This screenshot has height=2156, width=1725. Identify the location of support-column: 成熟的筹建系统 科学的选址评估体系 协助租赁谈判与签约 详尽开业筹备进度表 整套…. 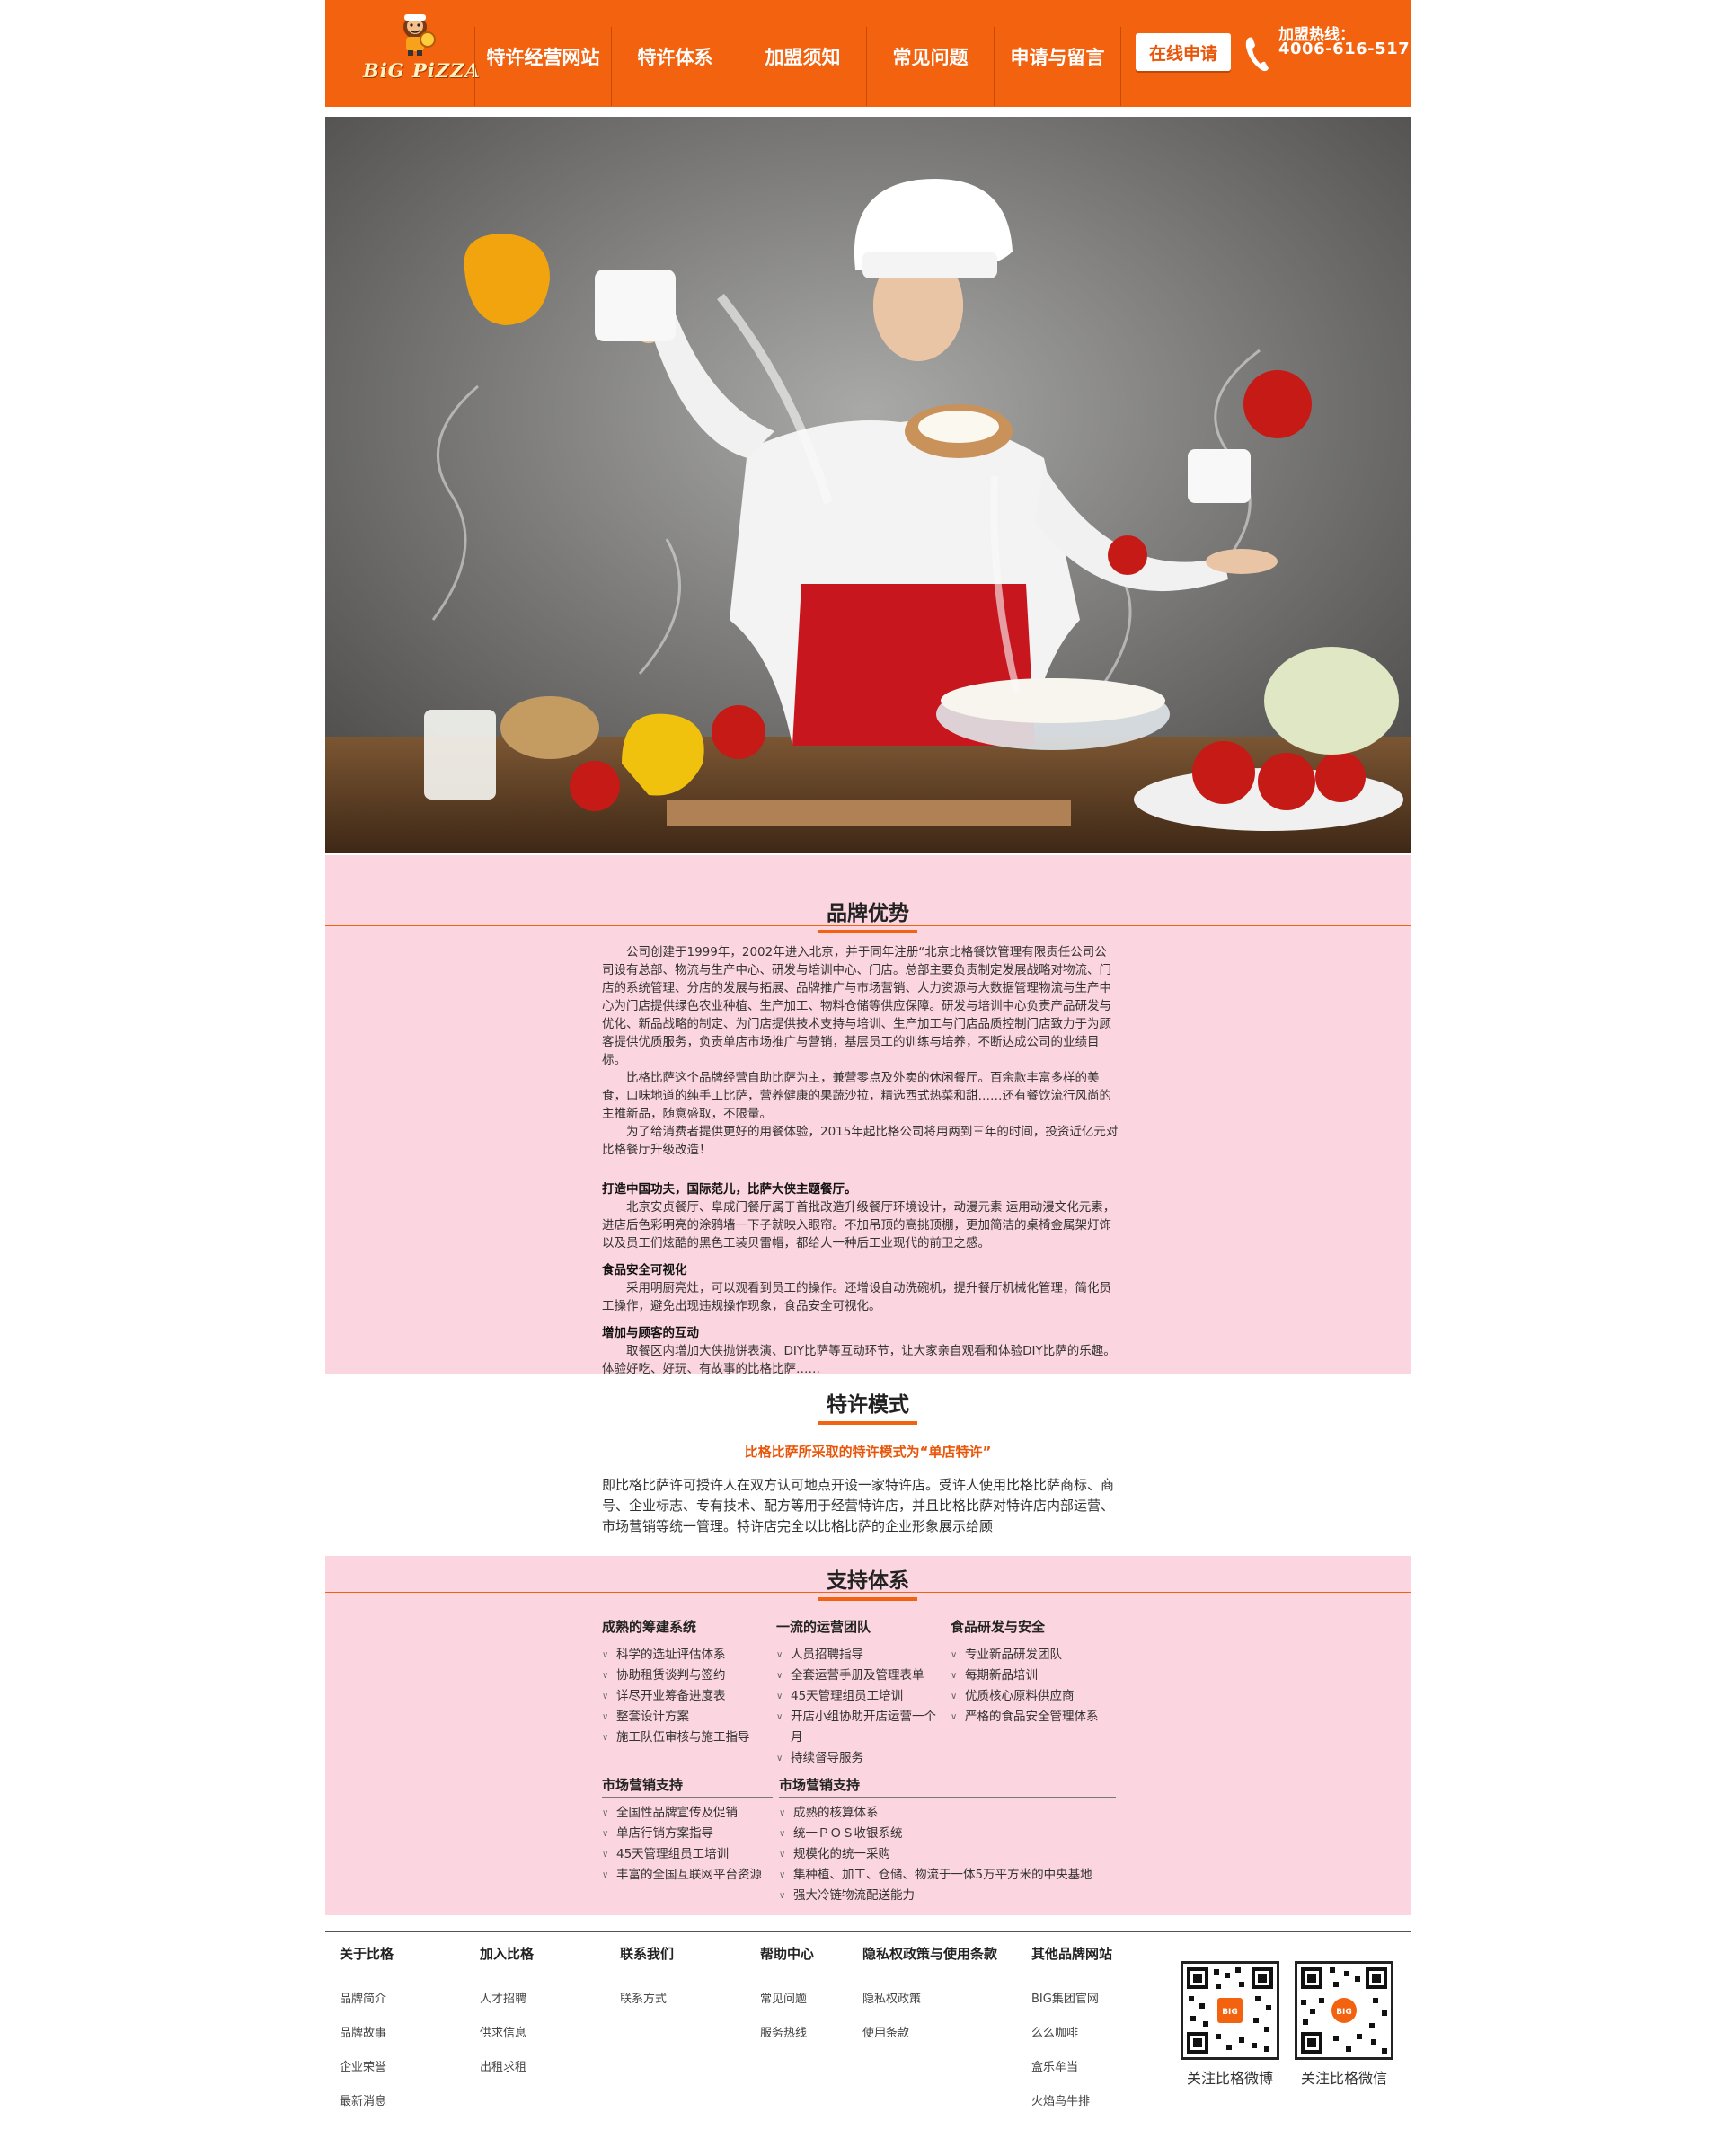
(685, 1682).